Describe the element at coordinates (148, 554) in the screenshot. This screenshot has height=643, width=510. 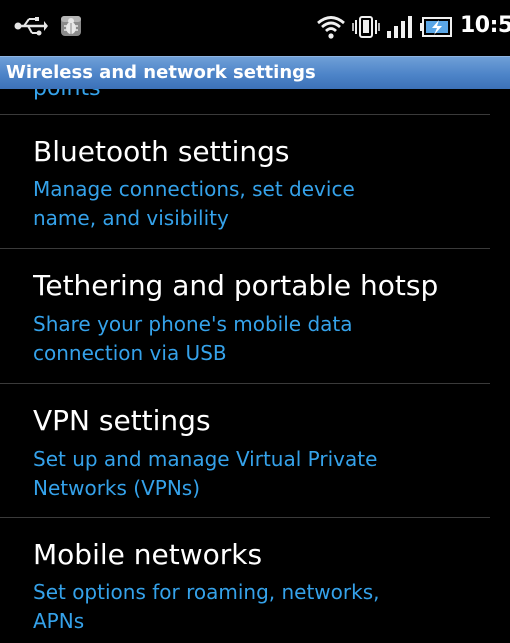
I see `list-item-title: Mobile networks` at that location.